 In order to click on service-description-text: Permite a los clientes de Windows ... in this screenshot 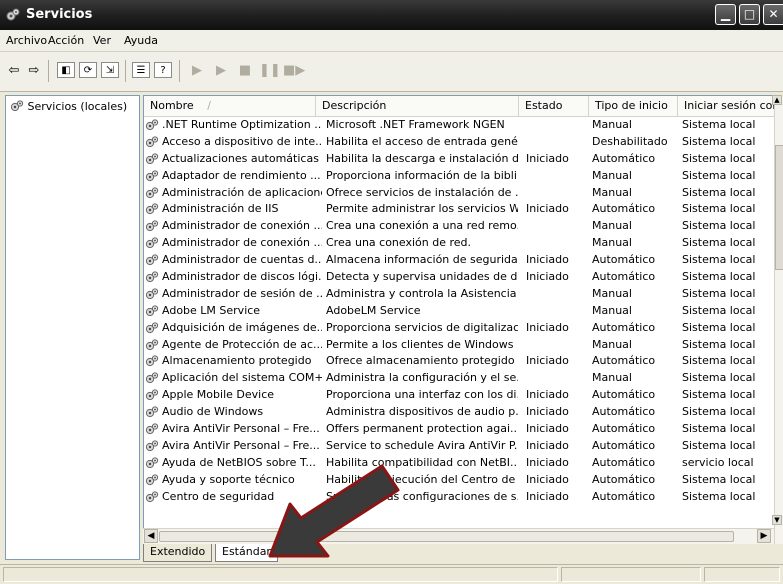, I will do `click(422, 344)`.